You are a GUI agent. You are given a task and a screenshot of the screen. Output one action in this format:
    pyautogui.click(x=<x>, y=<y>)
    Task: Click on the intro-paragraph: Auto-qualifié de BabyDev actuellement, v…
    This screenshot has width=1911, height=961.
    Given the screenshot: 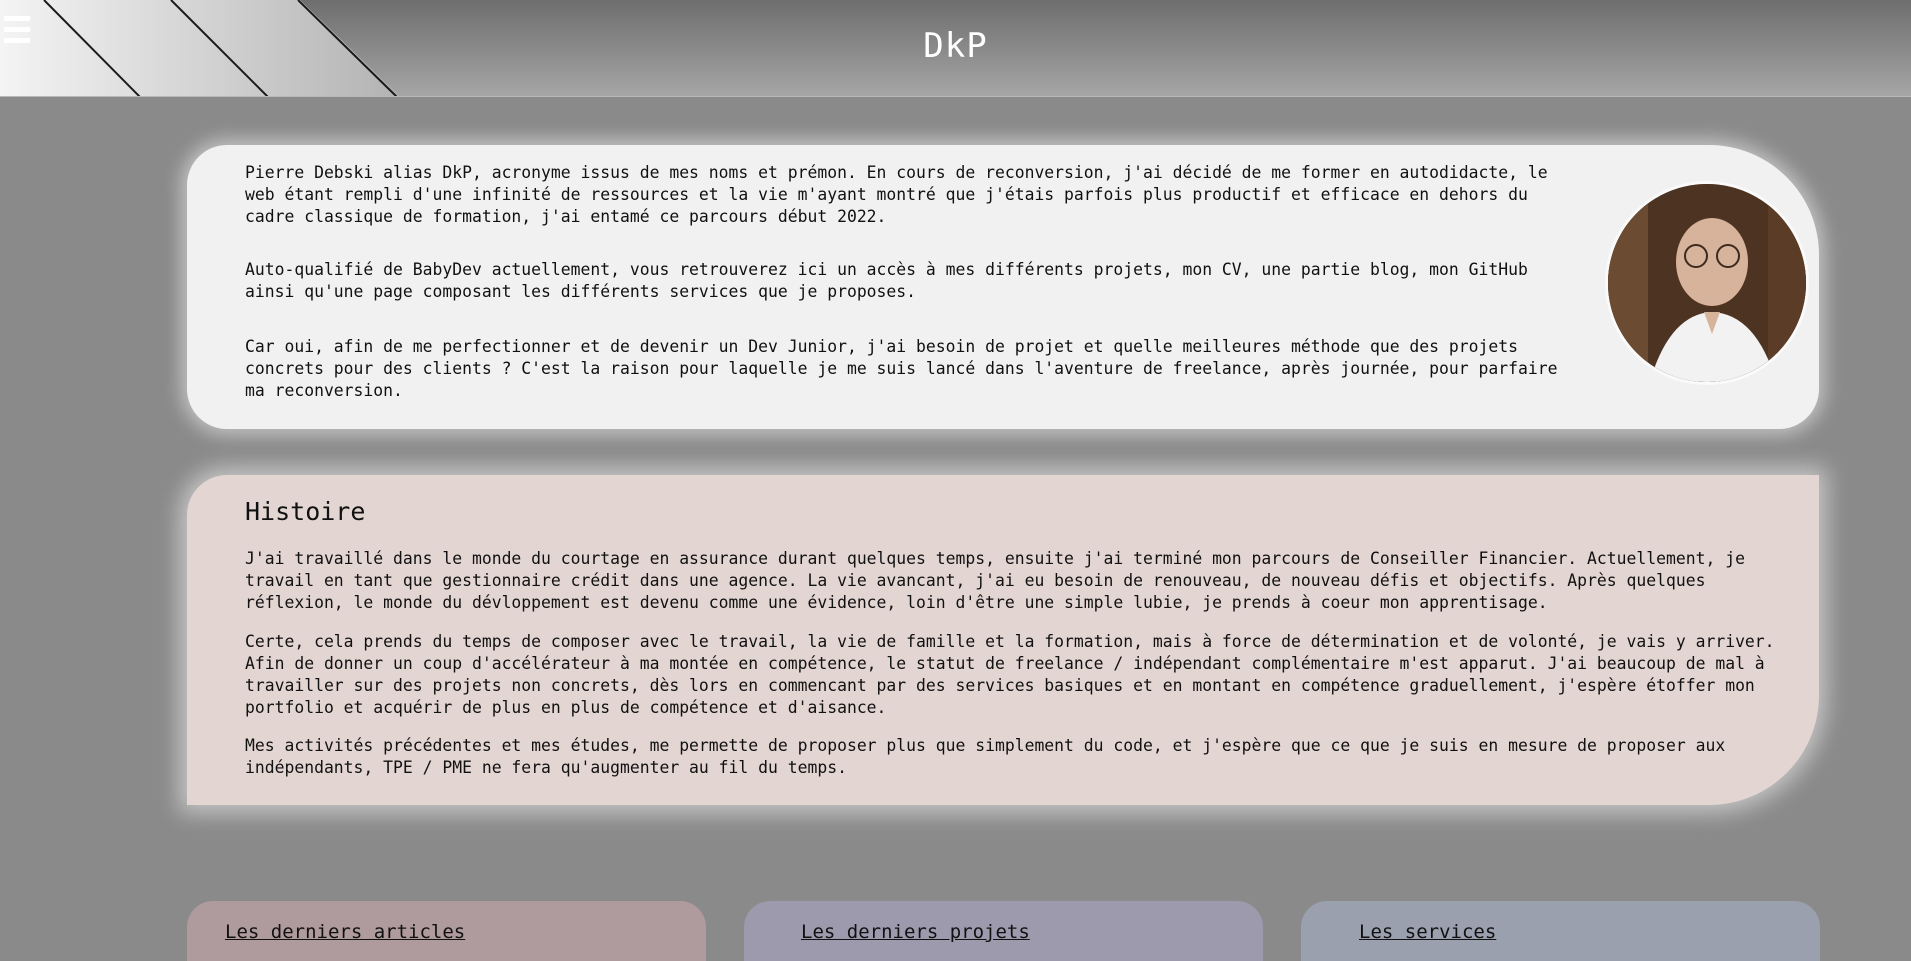 What is the action you would take?
    pyautogui.click(x=886, y=280)
    